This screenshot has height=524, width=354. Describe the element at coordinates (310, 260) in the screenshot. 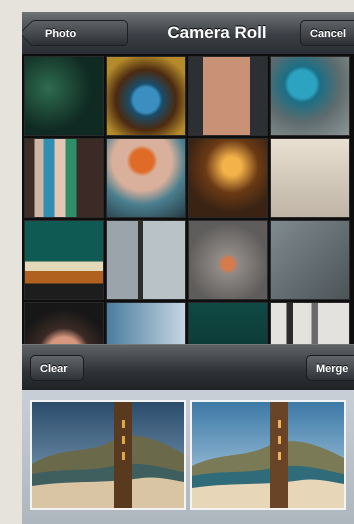

I see `photo-gray-structure` at that location.